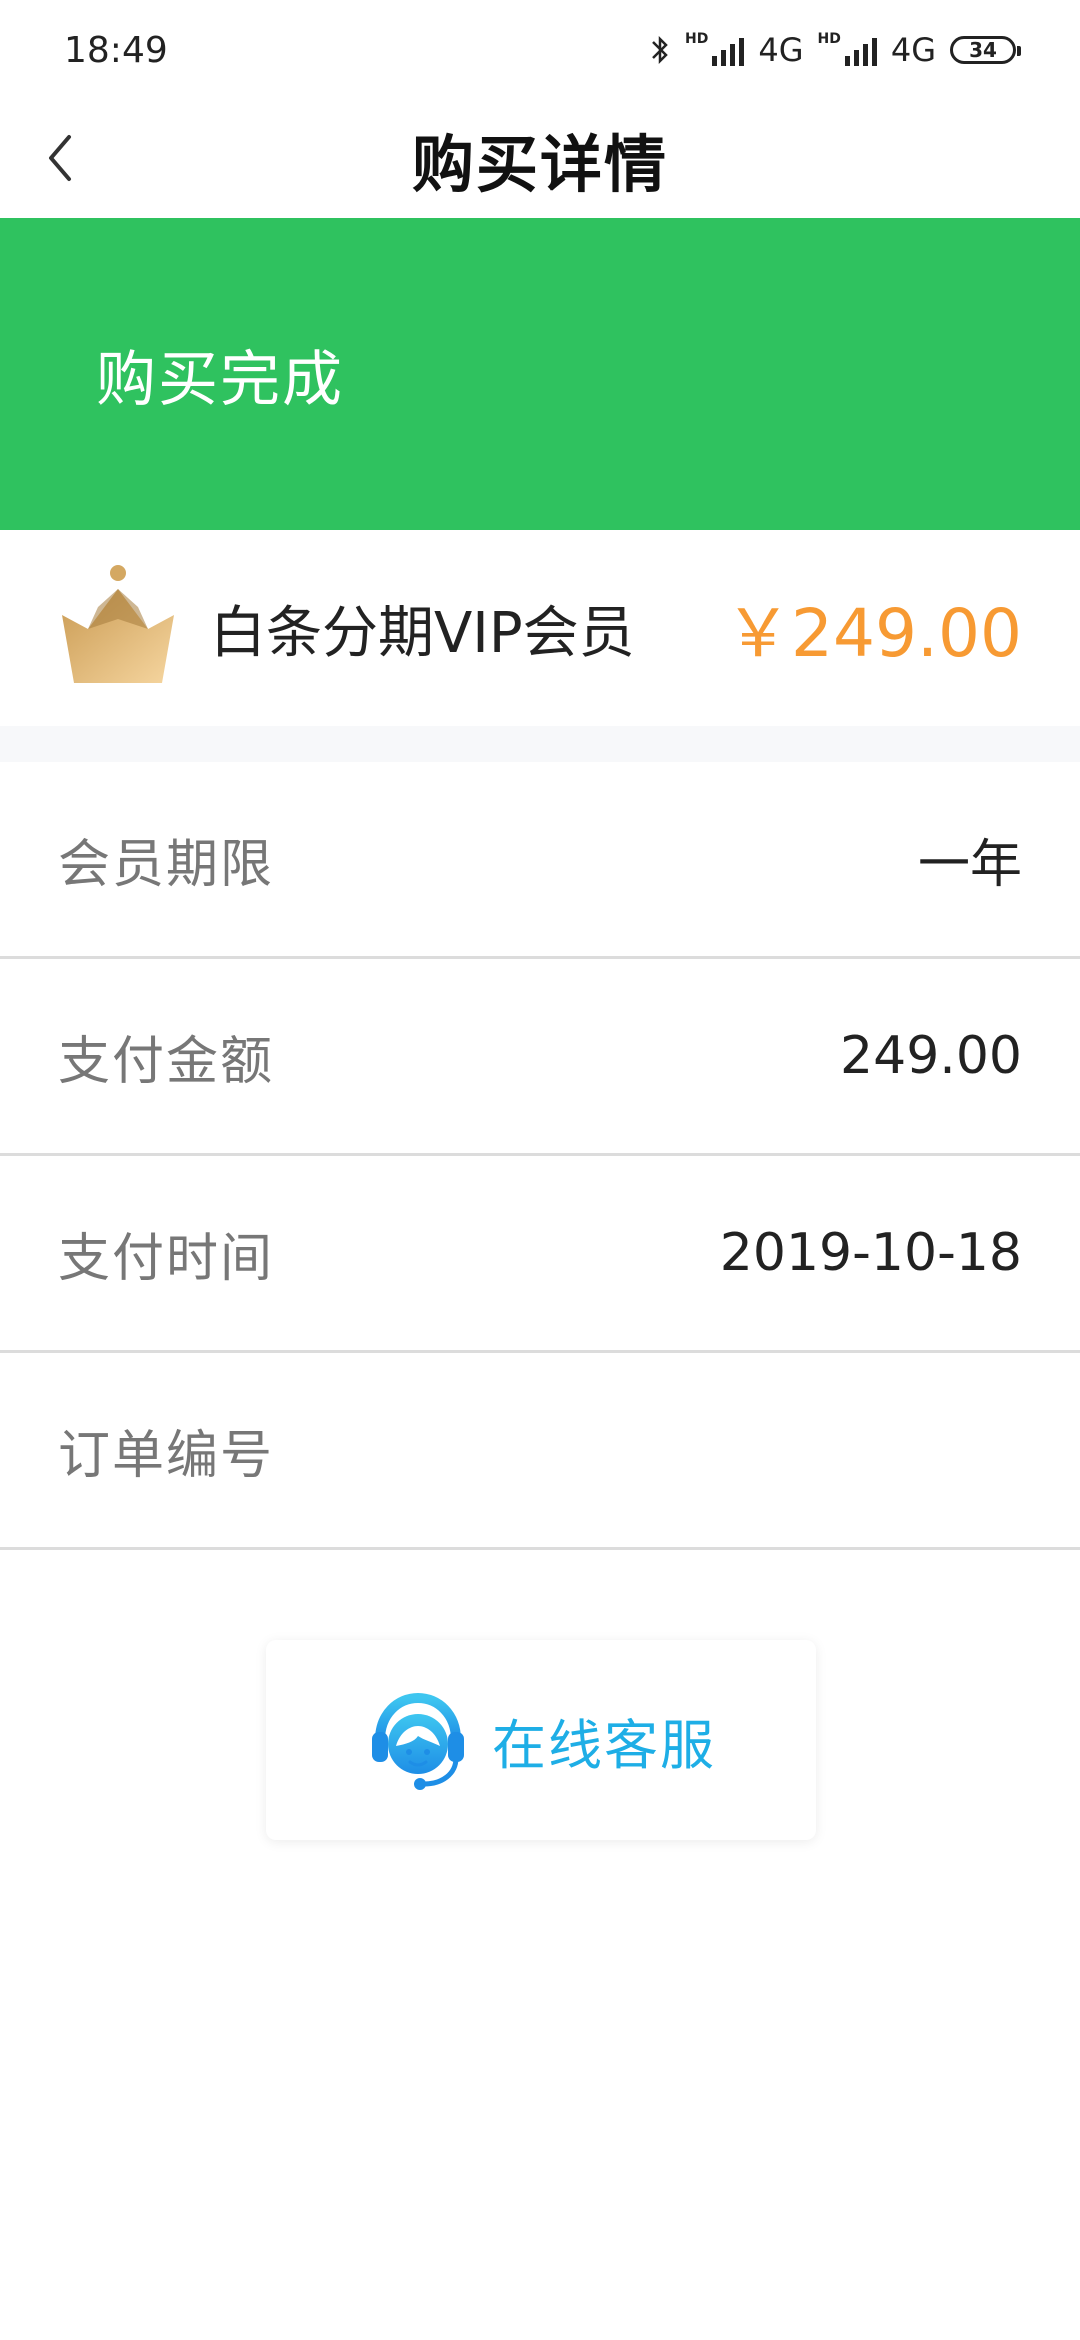 Image resolution: width=1080 pixels, height=2340 pixels. I want to click on product-name: 白条分期VIP会员, so click(422, 633).